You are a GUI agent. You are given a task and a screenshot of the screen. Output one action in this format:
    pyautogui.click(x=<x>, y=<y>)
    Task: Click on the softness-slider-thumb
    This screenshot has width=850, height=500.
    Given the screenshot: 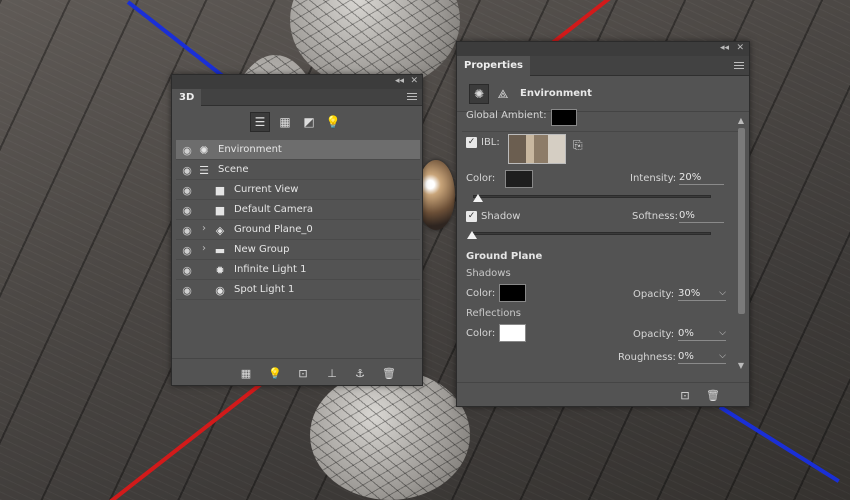 What is the action you would take?
    pyautogui.click(x=472, y=235)
    